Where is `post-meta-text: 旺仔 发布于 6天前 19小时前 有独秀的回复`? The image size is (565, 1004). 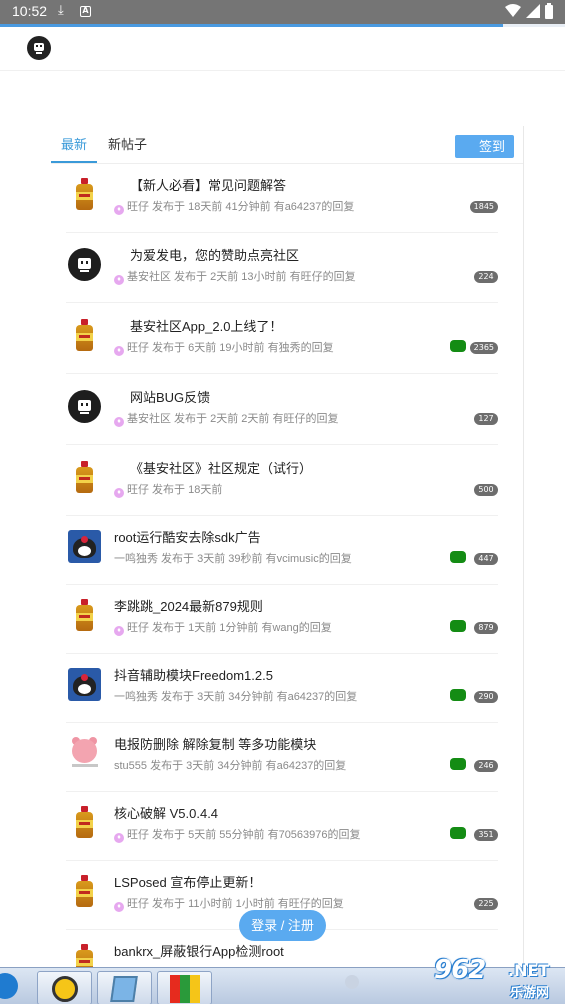 post-meta-text: 旺仔 发布于 6天前 19小时前 有独秀的回复 is located at coordinates (230, 348).